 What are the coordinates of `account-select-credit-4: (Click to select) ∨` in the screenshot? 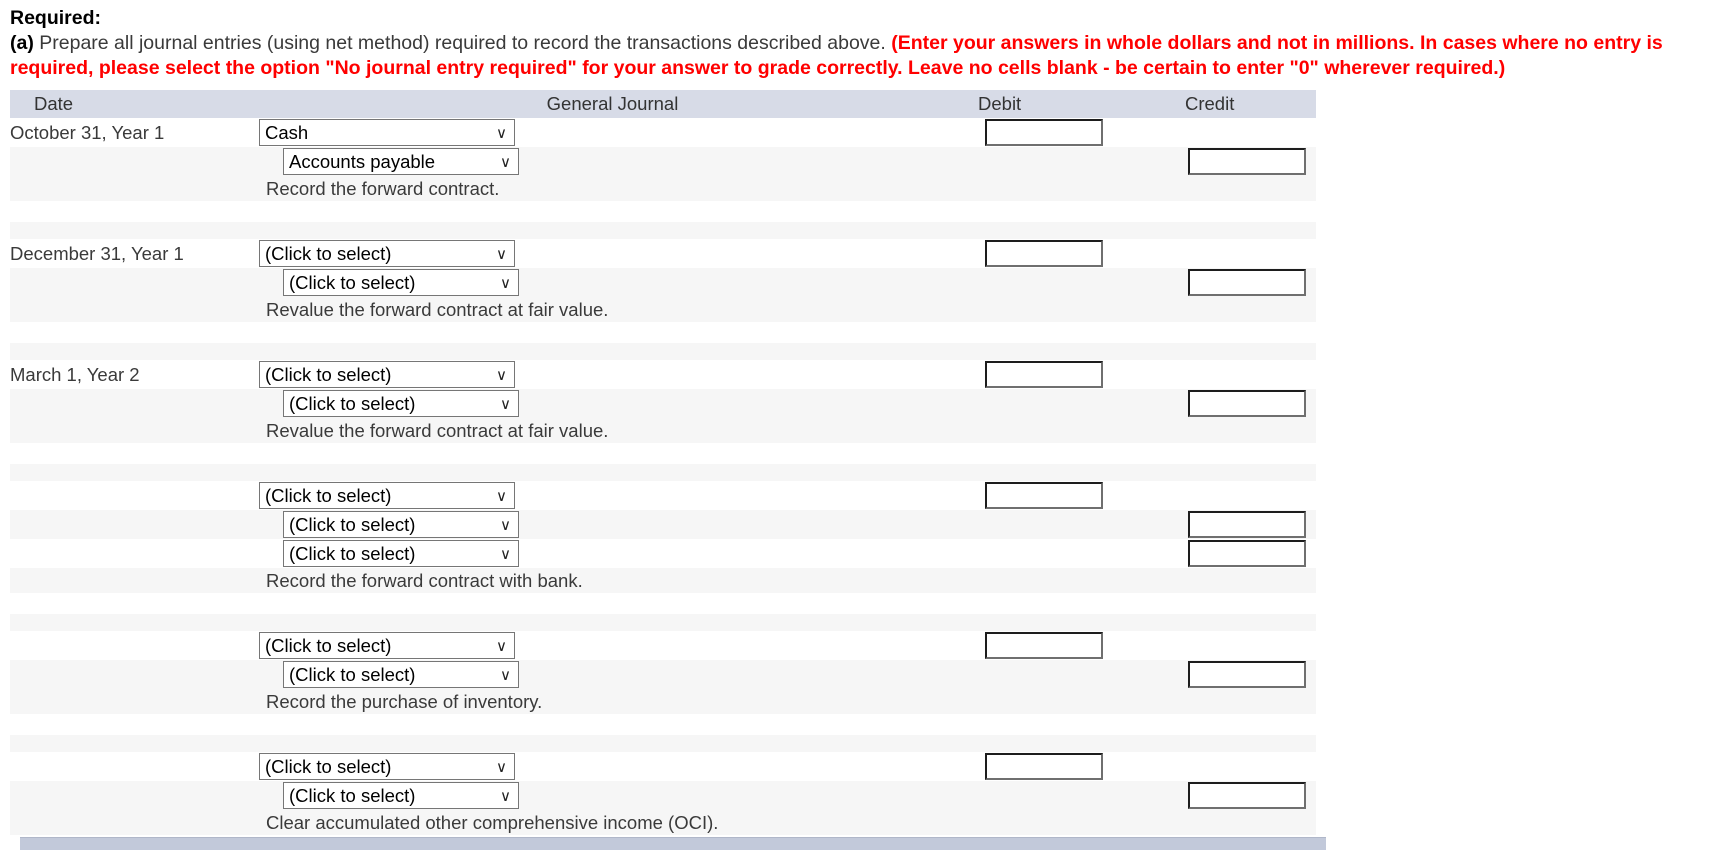 It's located at (401, 674).